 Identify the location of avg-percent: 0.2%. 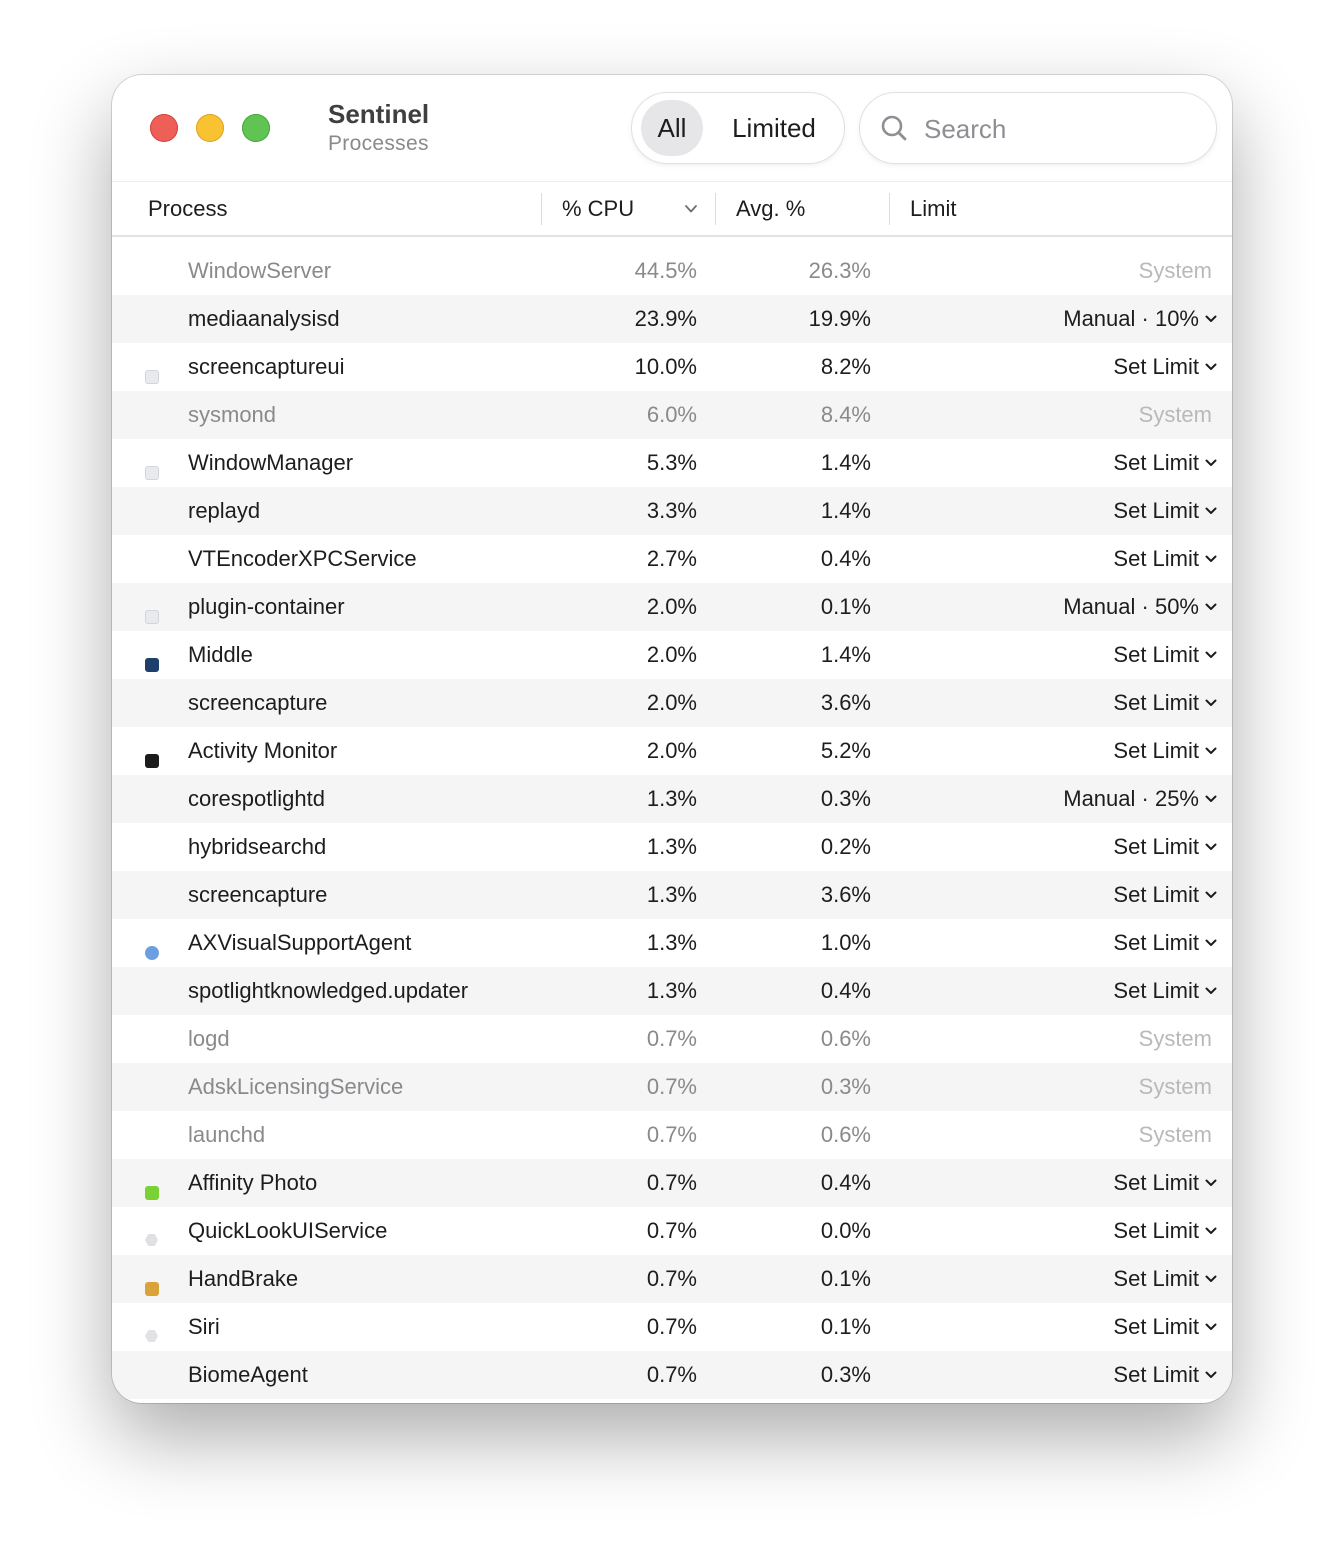
(845, 846).